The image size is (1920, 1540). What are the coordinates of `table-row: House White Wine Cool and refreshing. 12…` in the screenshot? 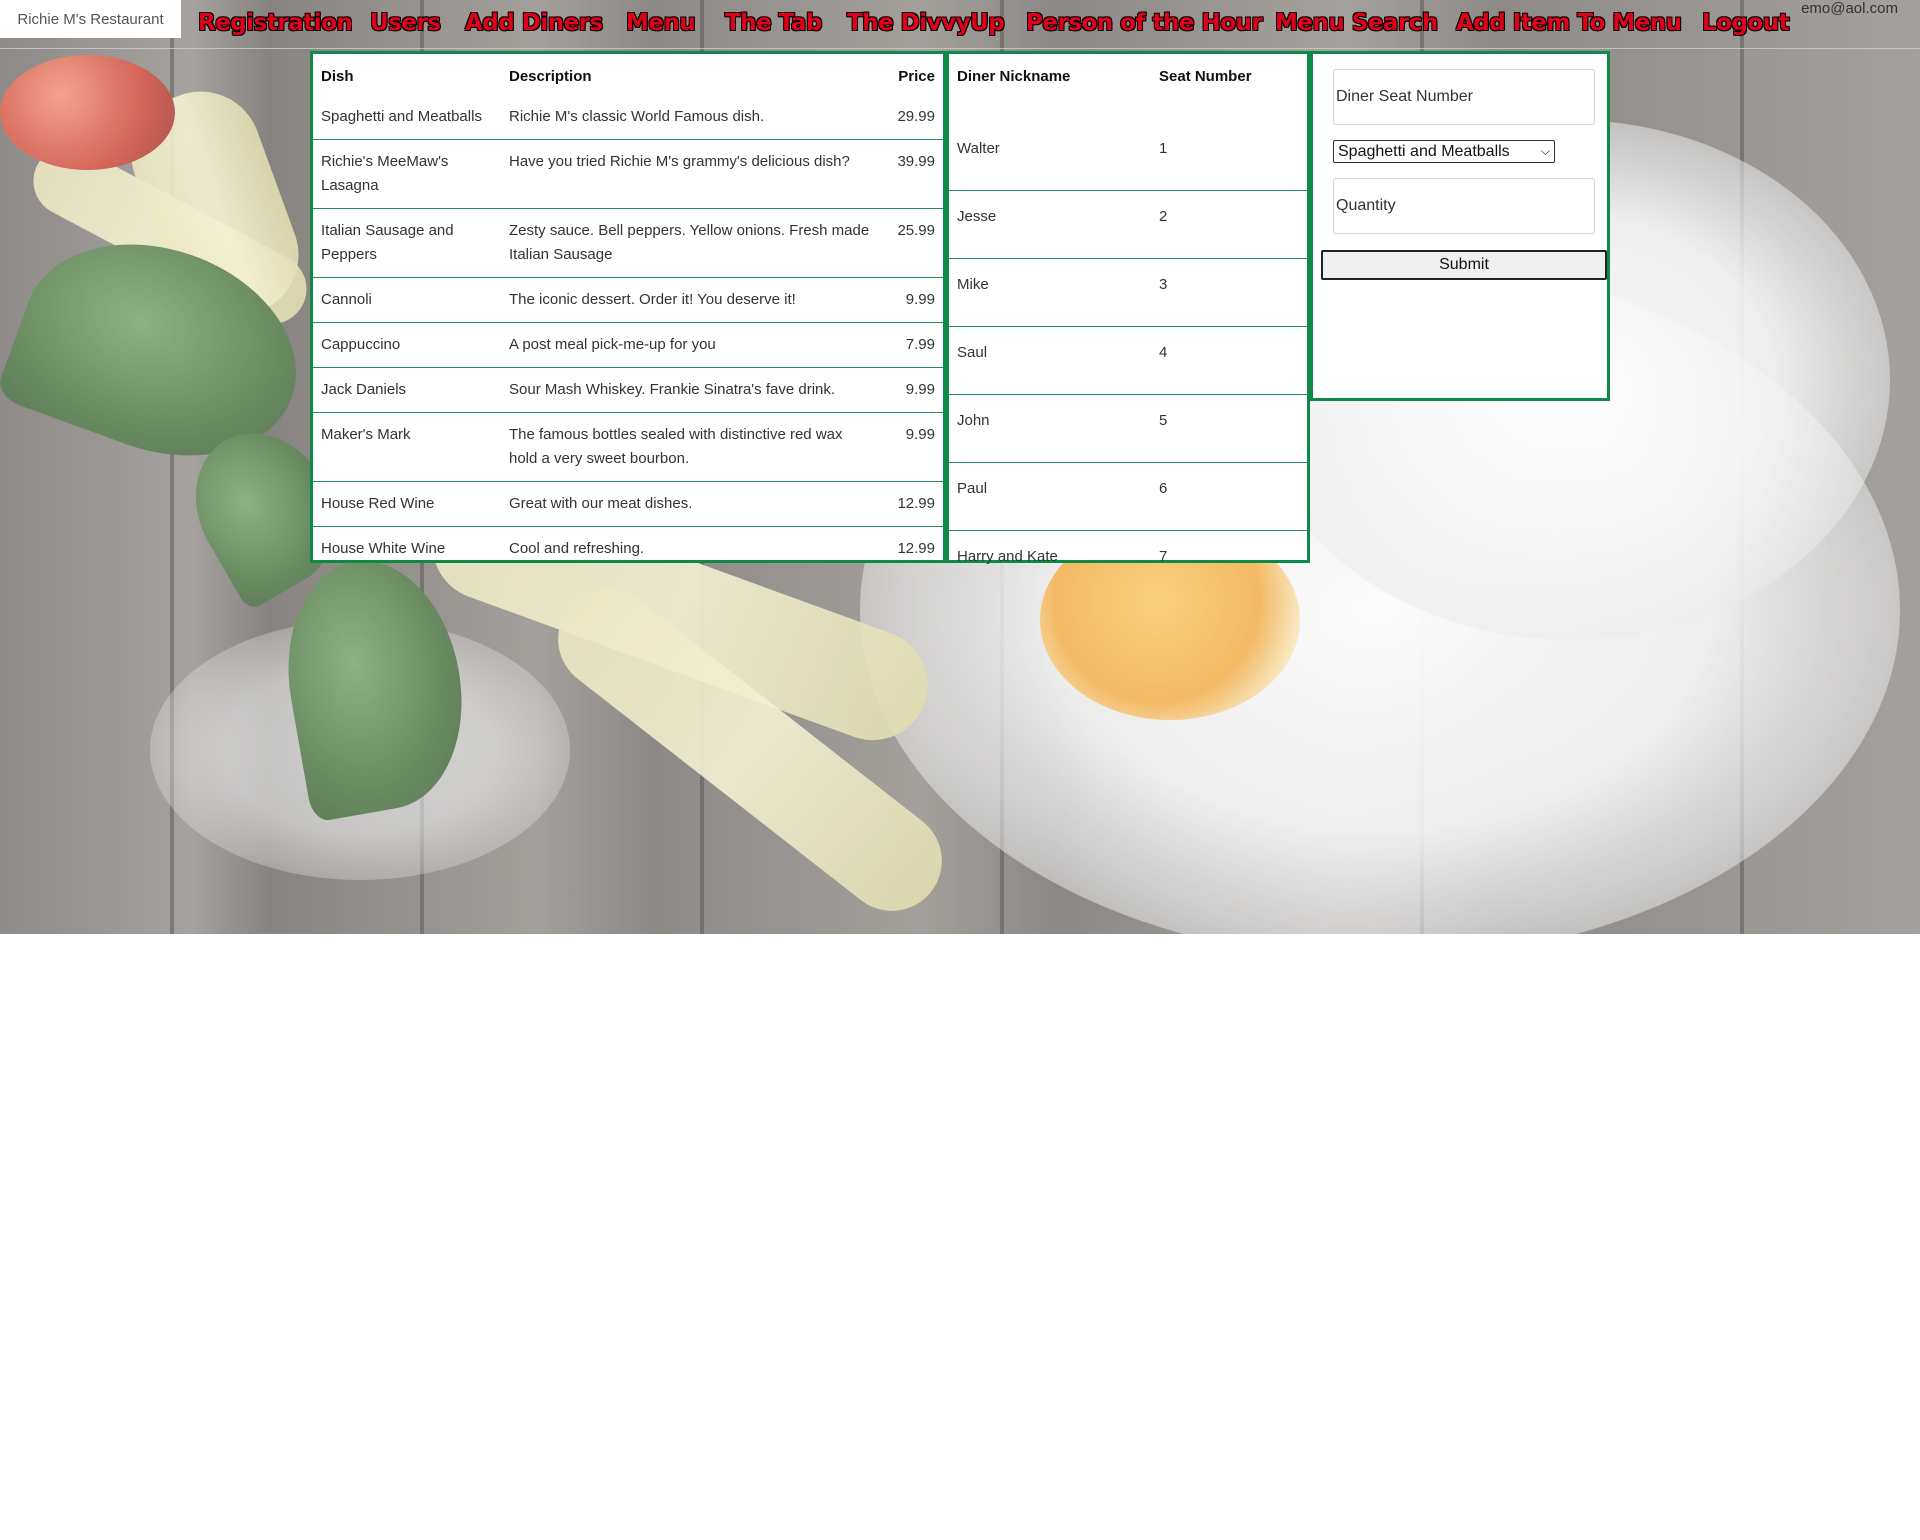 It's located at (628, 549).